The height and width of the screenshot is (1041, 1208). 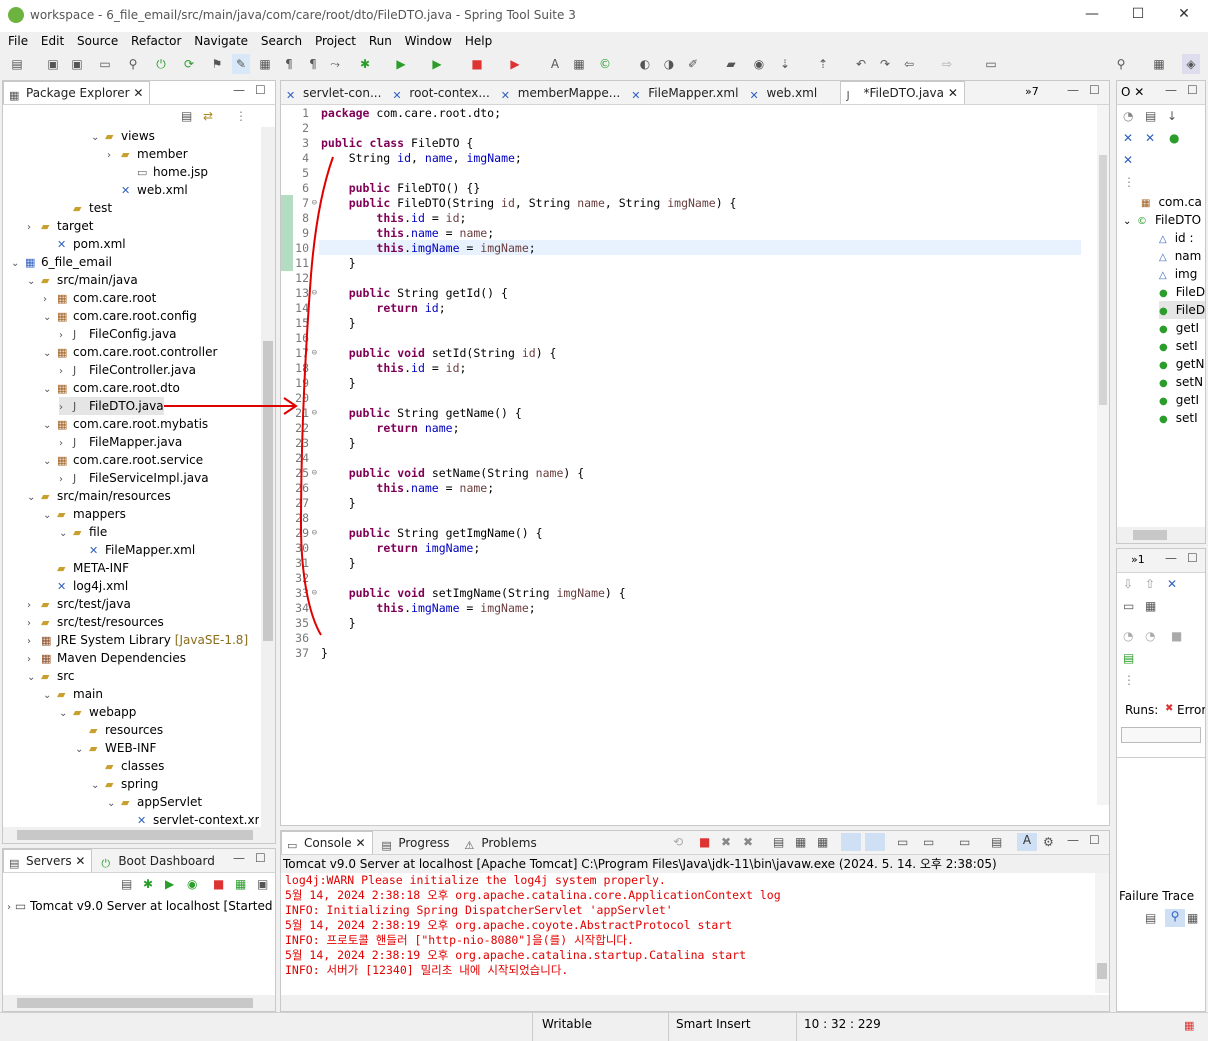 I want to click on outline-tool-2-icon: ▤, so click(x=1150, y=116).